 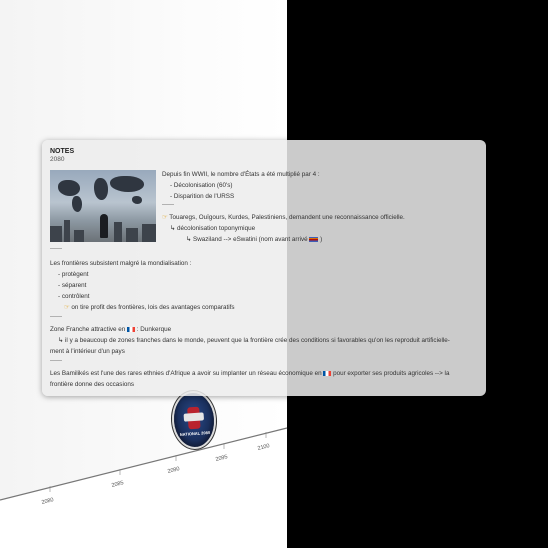 I want to click on note-zone-franche-text: Zone Franche attractive en, so click(x=88, y=329).